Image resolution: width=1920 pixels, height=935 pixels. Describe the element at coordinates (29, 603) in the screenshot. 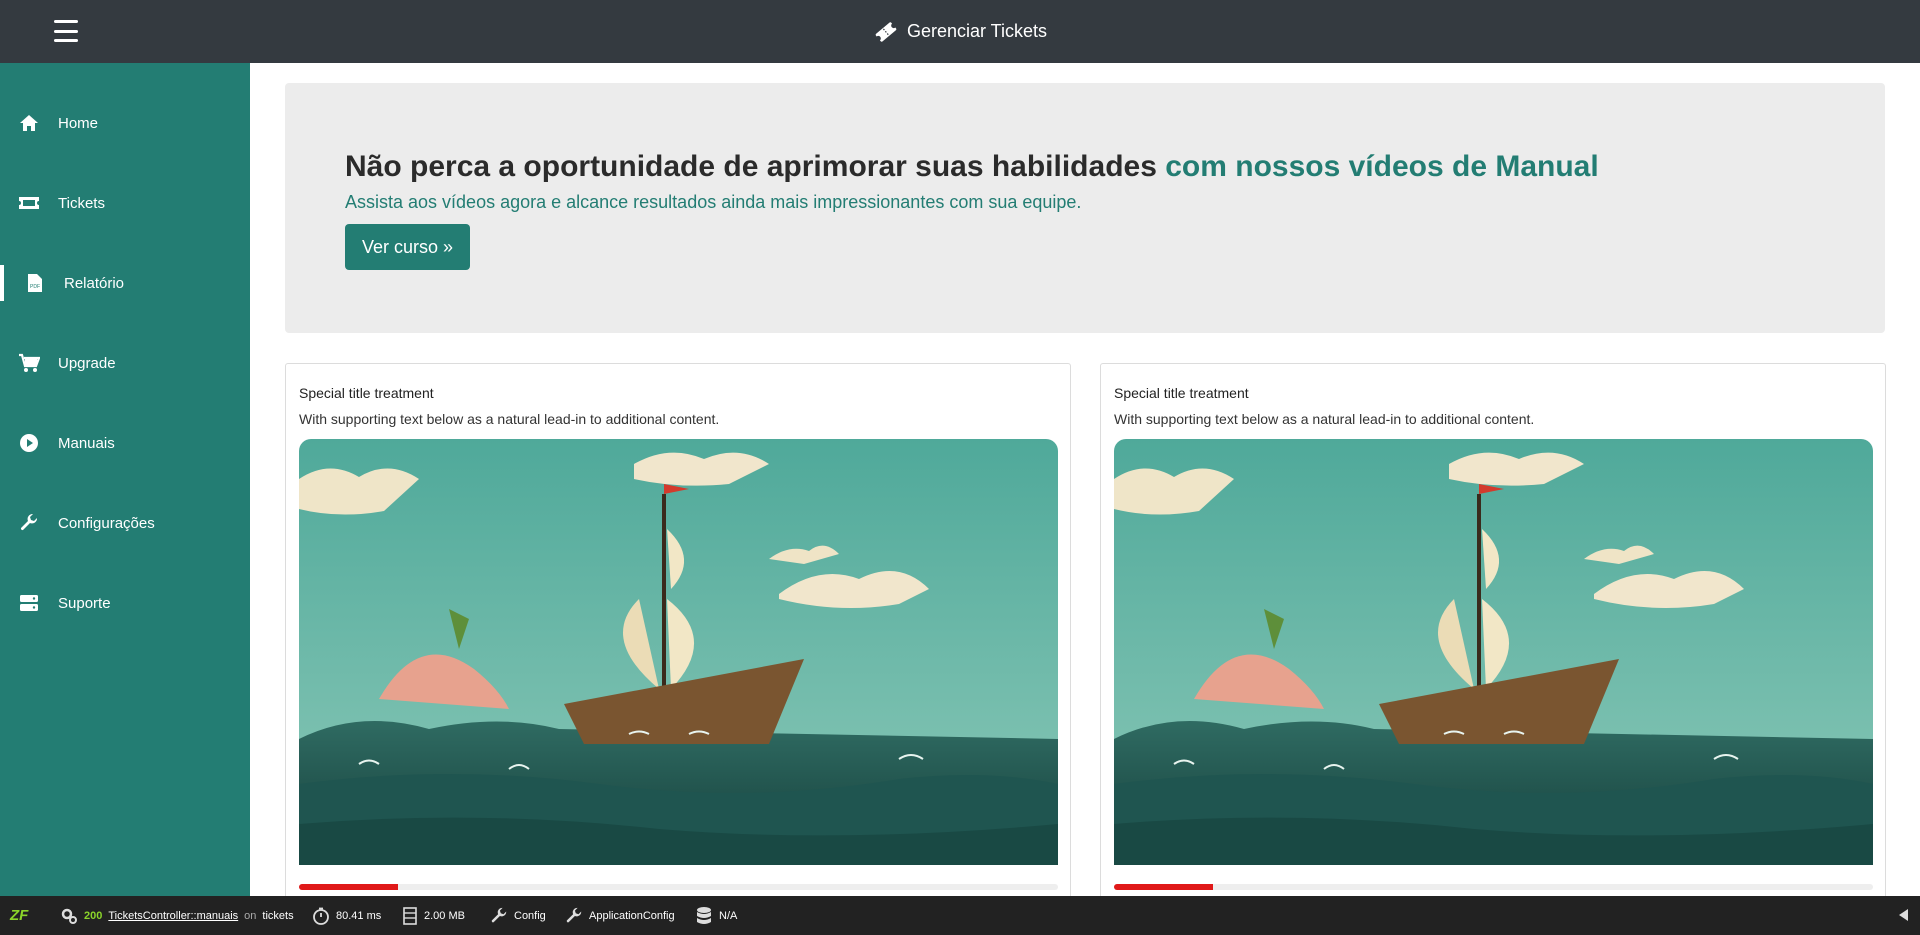

I see `server-icon` at that location.